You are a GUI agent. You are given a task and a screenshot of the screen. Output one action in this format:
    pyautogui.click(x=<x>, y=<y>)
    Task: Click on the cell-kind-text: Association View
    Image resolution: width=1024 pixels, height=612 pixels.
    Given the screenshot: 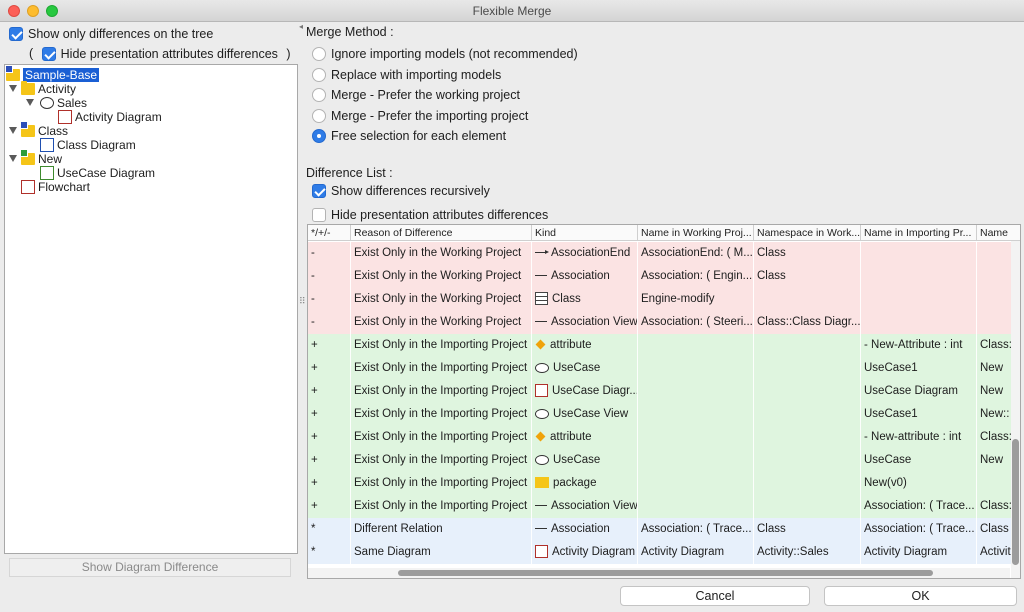 What is the action you would take?
    pyautogui.click(x=594, y=322)
    